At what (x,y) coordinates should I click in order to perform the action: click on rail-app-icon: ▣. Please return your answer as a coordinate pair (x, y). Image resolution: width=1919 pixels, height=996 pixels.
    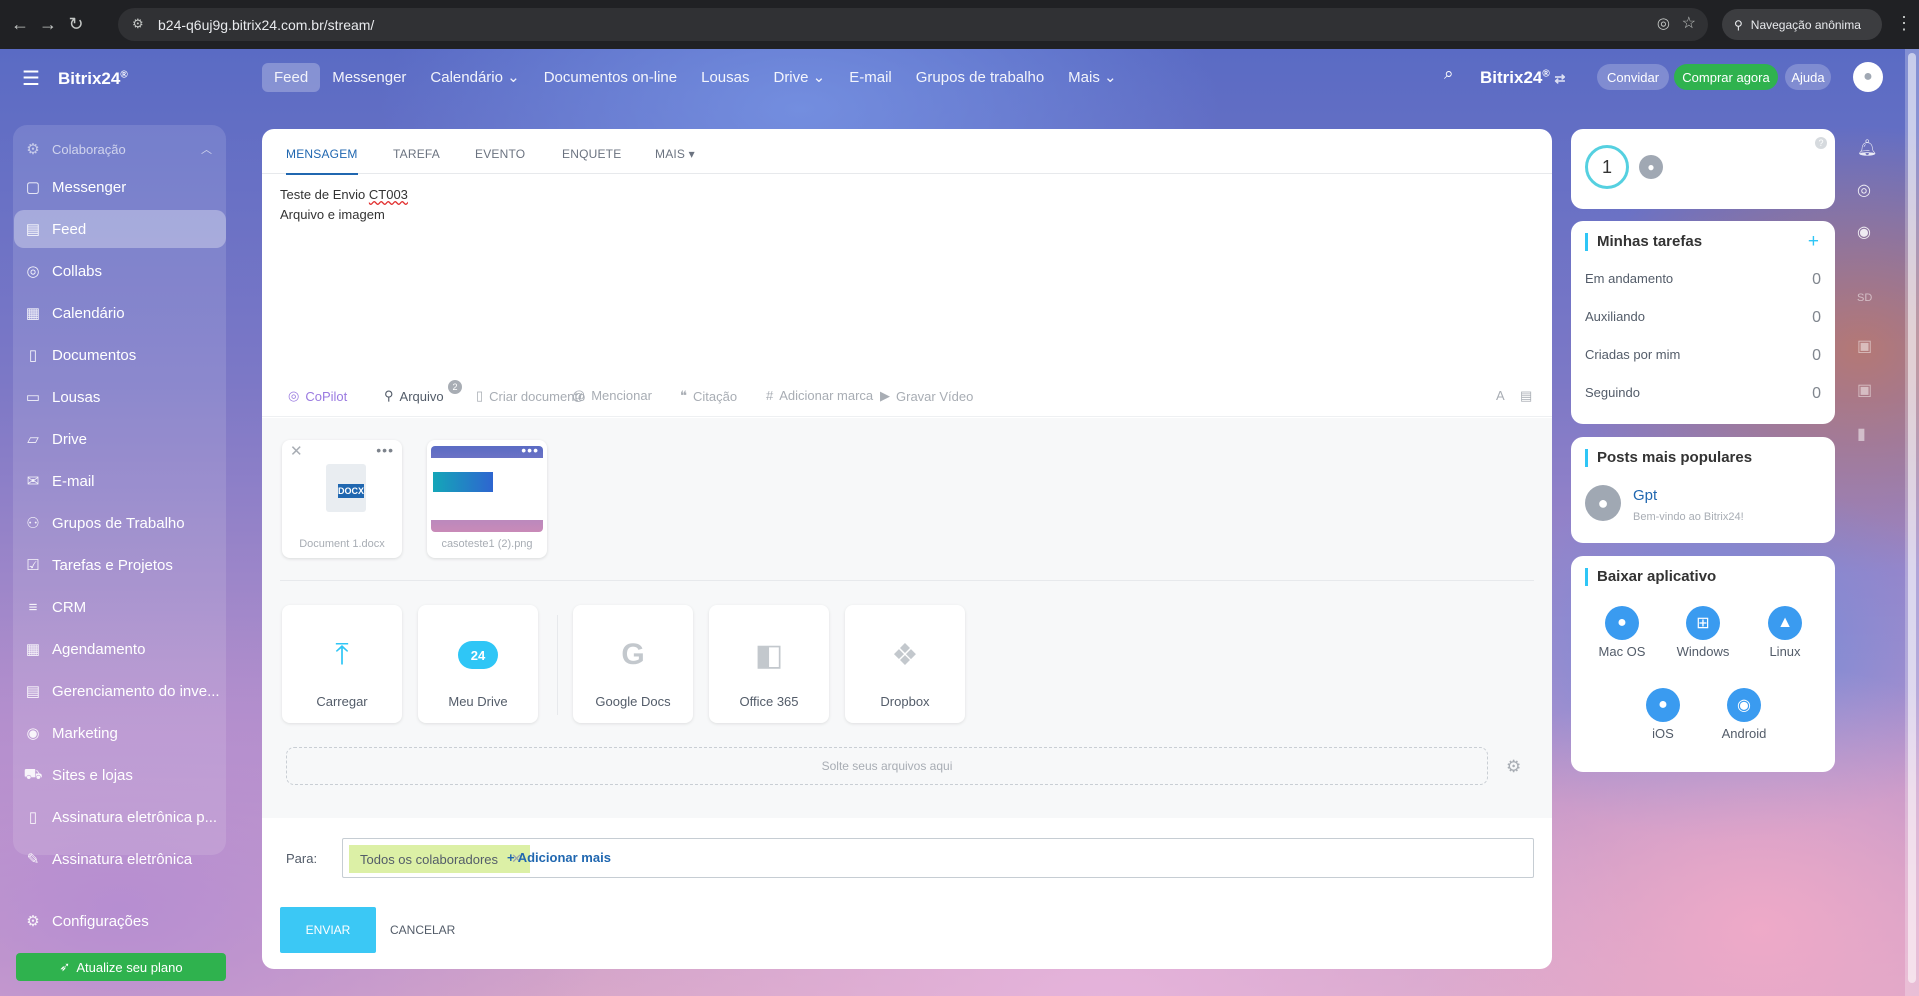
    Looking at the image, I should click on (1864, 390).